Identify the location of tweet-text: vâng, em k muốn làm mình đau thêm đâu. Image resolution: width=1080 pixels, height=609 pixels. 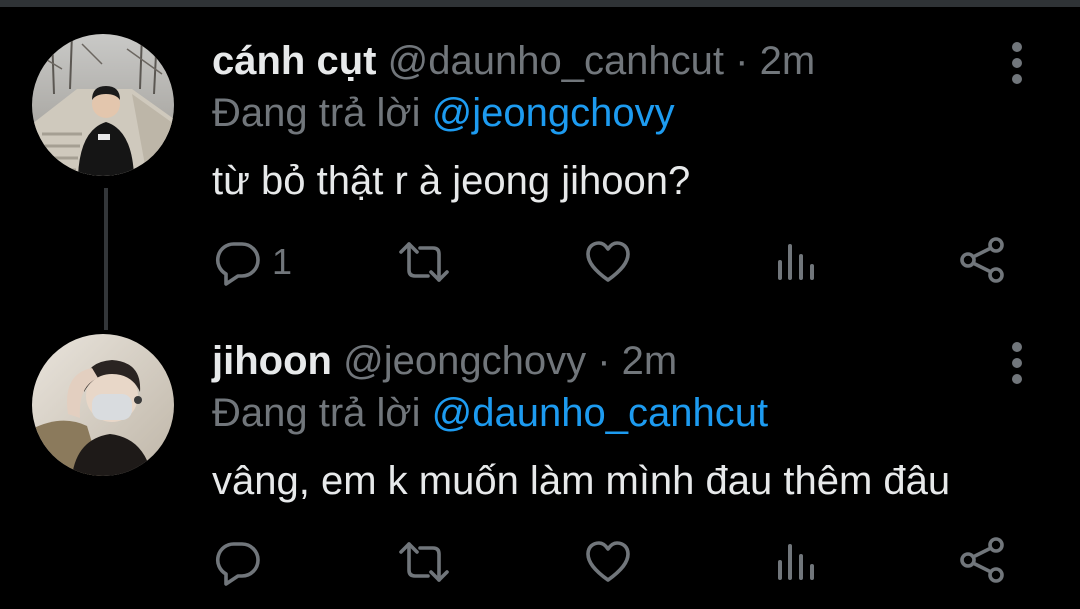
(581, 481).